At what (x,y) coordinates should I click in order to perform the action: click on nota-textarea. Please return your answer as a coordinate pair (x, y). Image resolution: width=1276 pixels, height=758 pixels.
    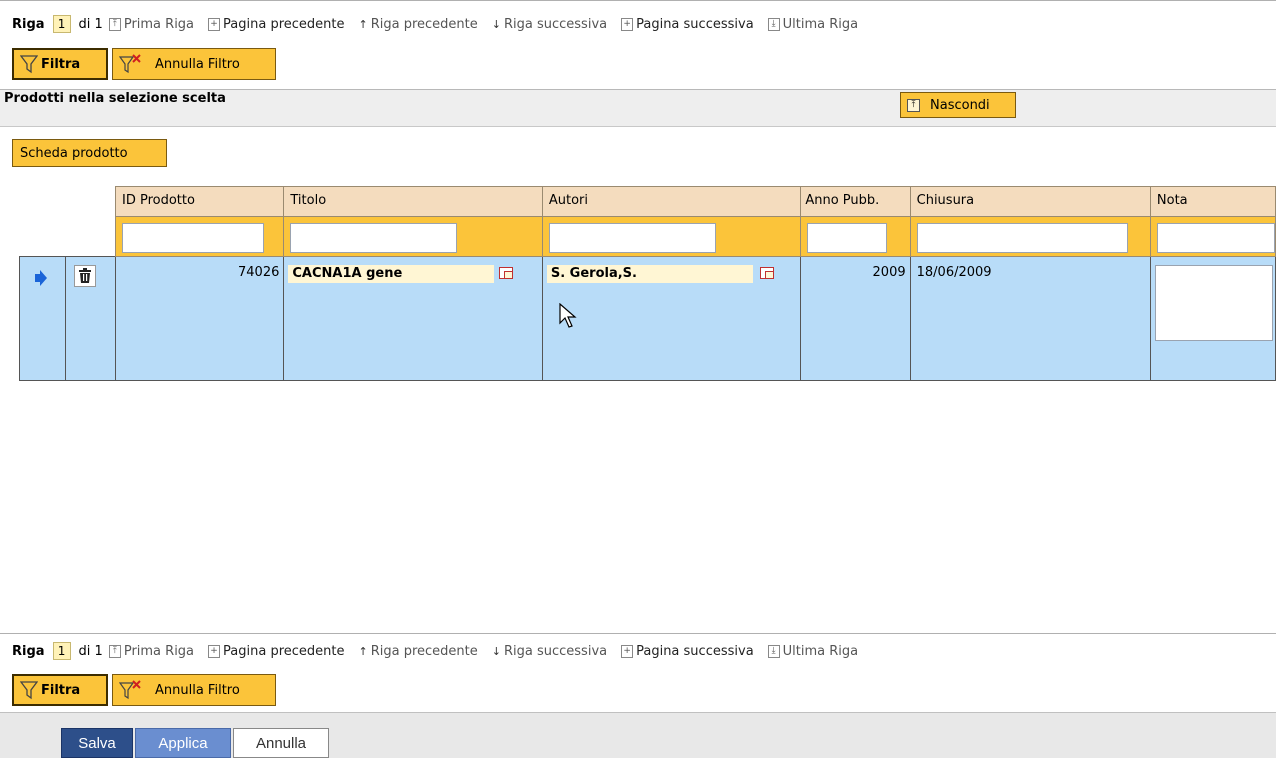
    Looking at the image, I should click on (1213, 303).